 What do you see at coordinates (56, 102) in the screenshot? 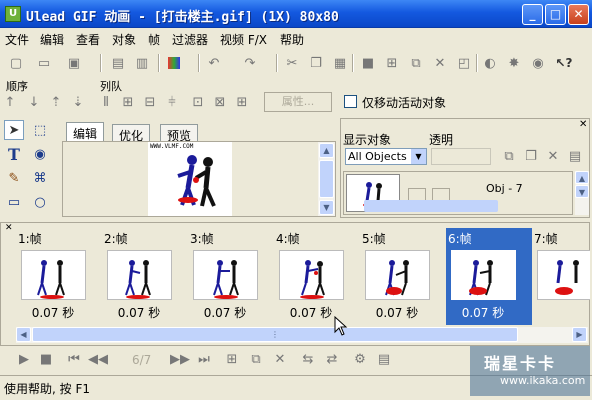
I see `bring-to-front-icon: ⇡` at bounding box center [56, 102].